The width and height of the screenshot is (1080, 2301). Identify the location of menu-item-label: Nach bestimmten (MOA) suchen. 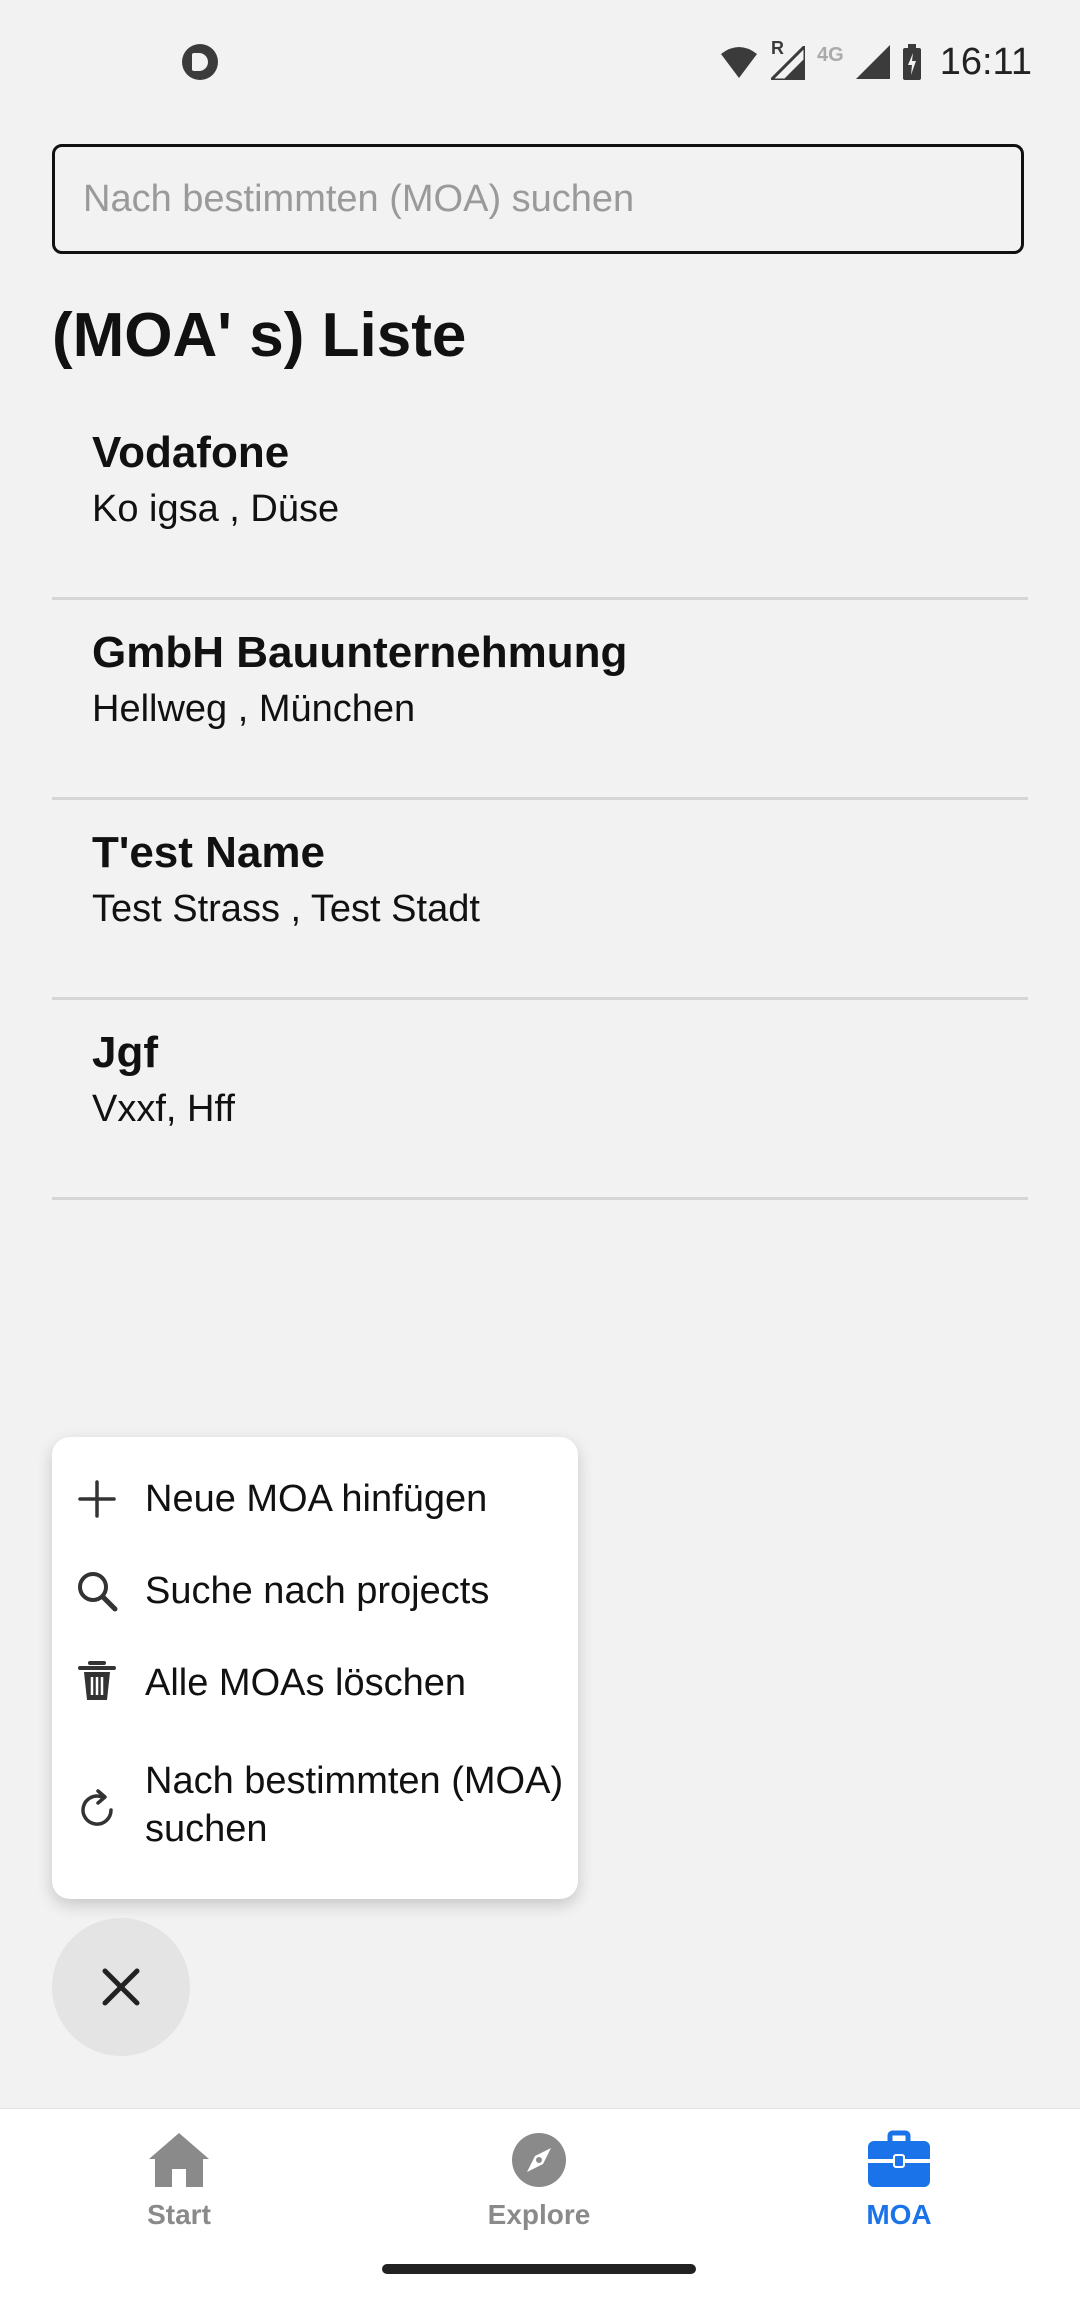
(354, 1805).